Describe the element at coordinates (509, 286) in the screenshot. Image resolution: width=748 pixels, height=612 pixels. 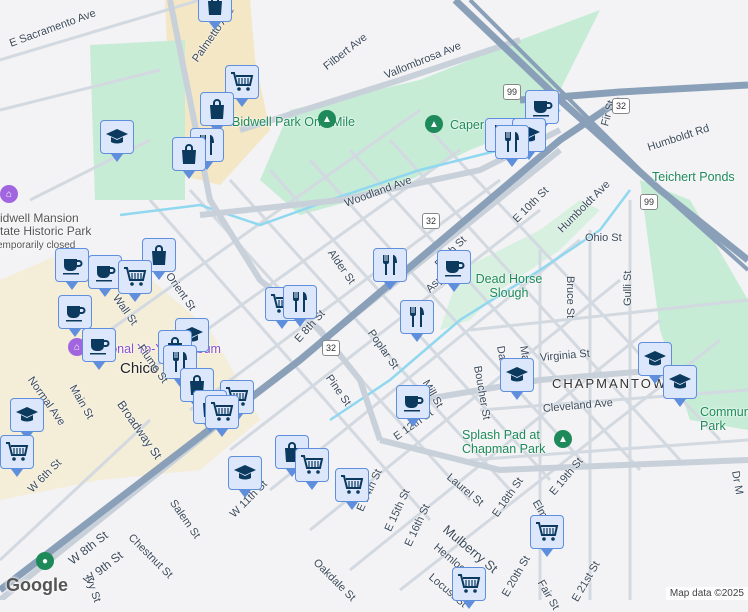
I see `place-label-dead-horse-slough: Dead Horse Slough` at that location.